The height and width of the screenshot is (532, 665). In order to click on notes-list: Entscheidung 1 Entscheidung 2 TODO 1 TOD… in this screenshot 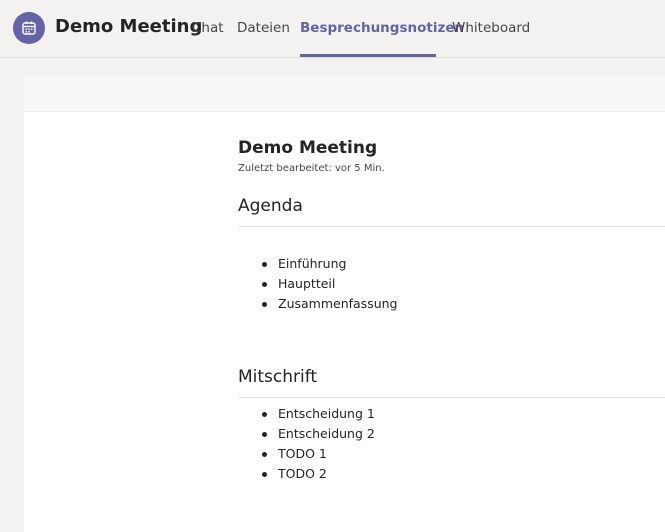, I will do `click(317, 444)`.